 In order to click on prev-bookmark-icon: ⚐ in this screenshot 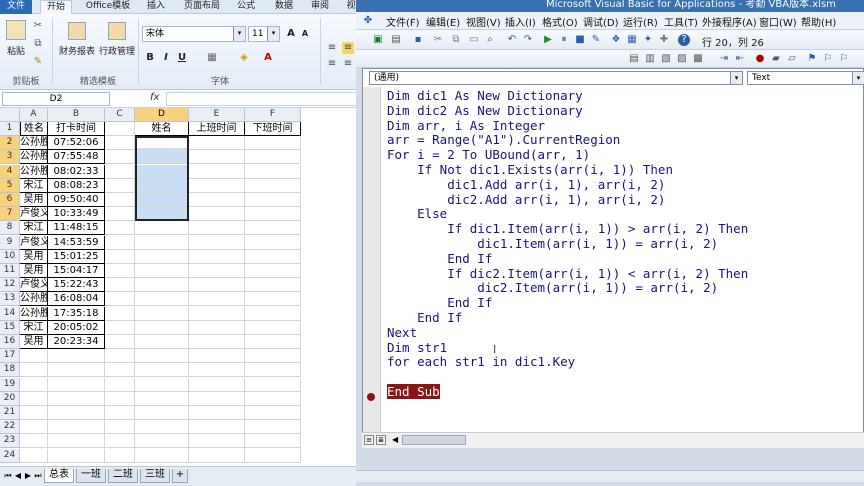, I will do `click(844, 59)`.